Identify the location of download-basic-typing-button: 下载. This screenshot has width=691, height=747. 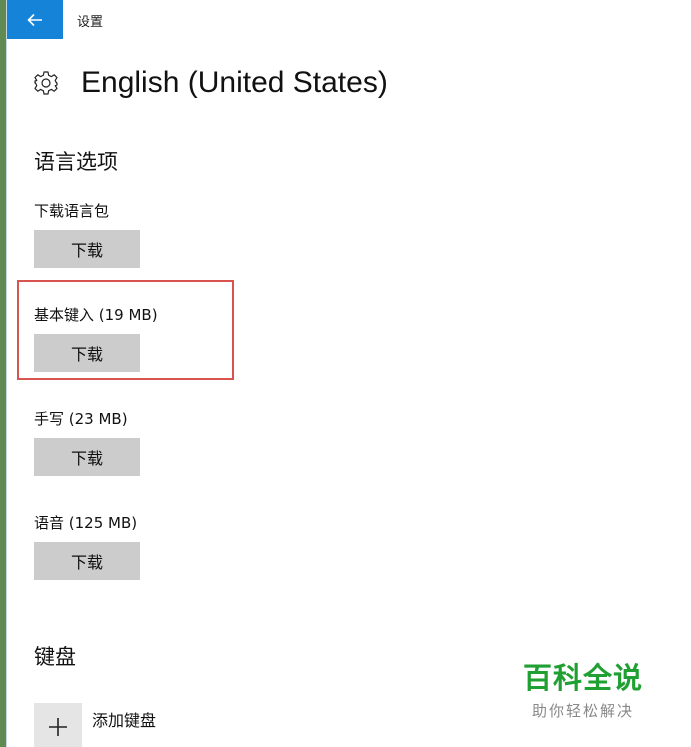
(87, 353).